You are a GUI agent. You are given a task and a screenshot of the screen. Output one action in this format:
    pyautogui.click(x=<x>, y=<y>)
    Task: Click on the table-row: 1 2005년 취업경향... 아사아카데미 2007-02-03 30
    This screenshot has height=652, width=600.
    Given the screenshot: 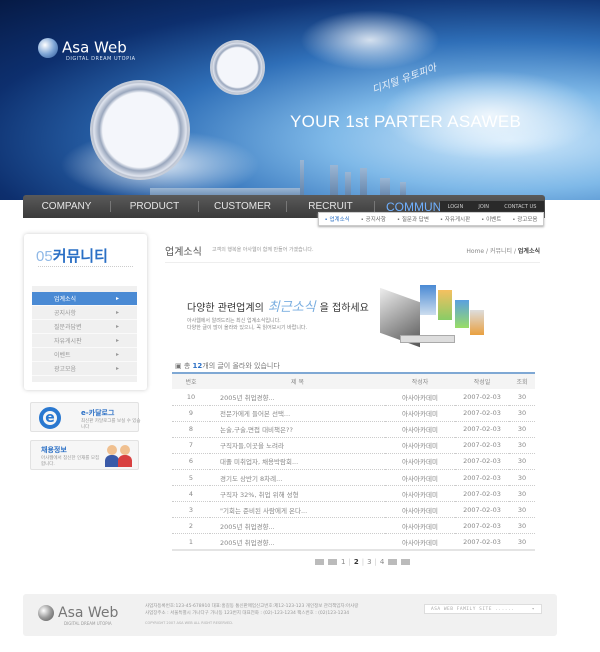 What is the action you would take?
    pyautogui.click(x=353, y=542)
    